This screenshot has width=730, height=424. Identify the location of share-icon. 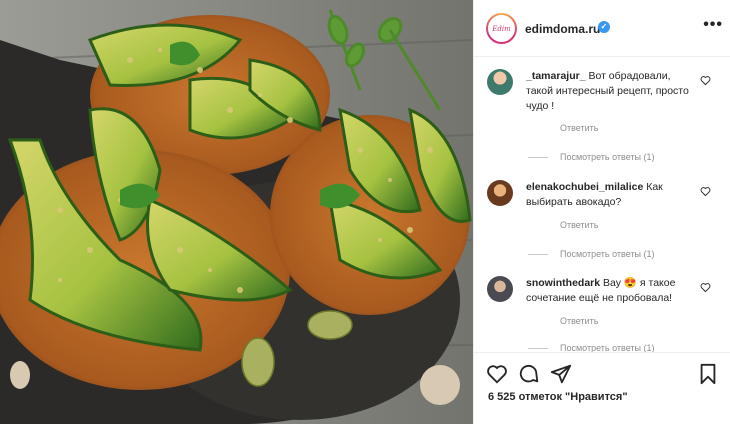
(561, 374).